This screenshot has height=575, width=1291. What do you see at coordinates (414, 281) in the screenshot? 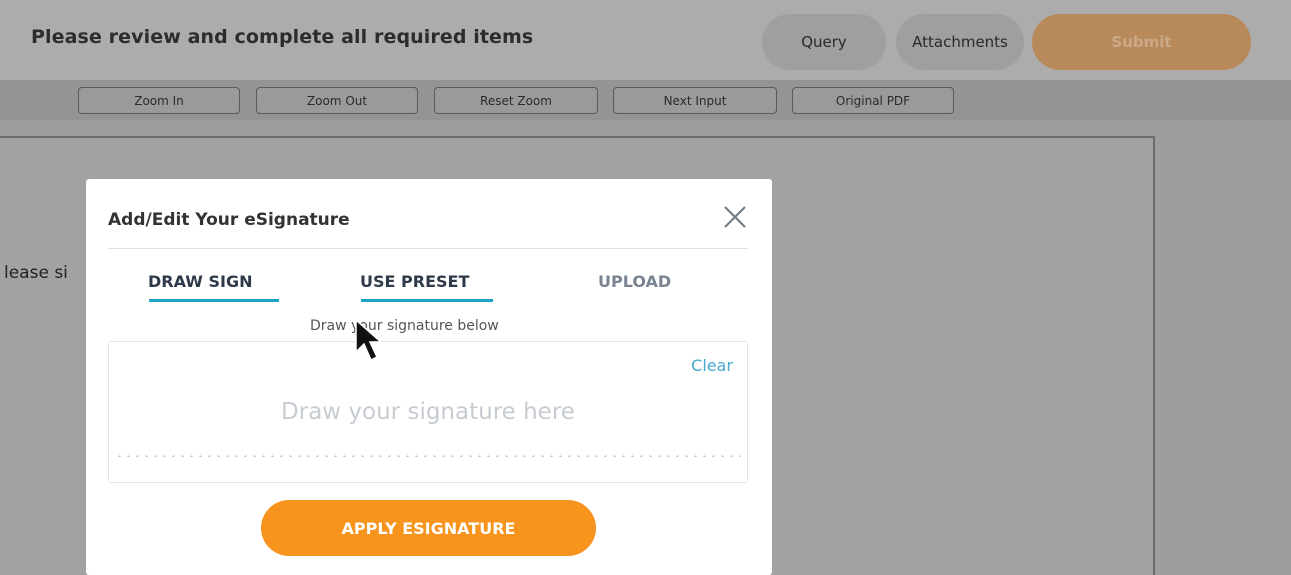
I see `tab-use-preset: USE PRESET` at bounding box center [414, 281].